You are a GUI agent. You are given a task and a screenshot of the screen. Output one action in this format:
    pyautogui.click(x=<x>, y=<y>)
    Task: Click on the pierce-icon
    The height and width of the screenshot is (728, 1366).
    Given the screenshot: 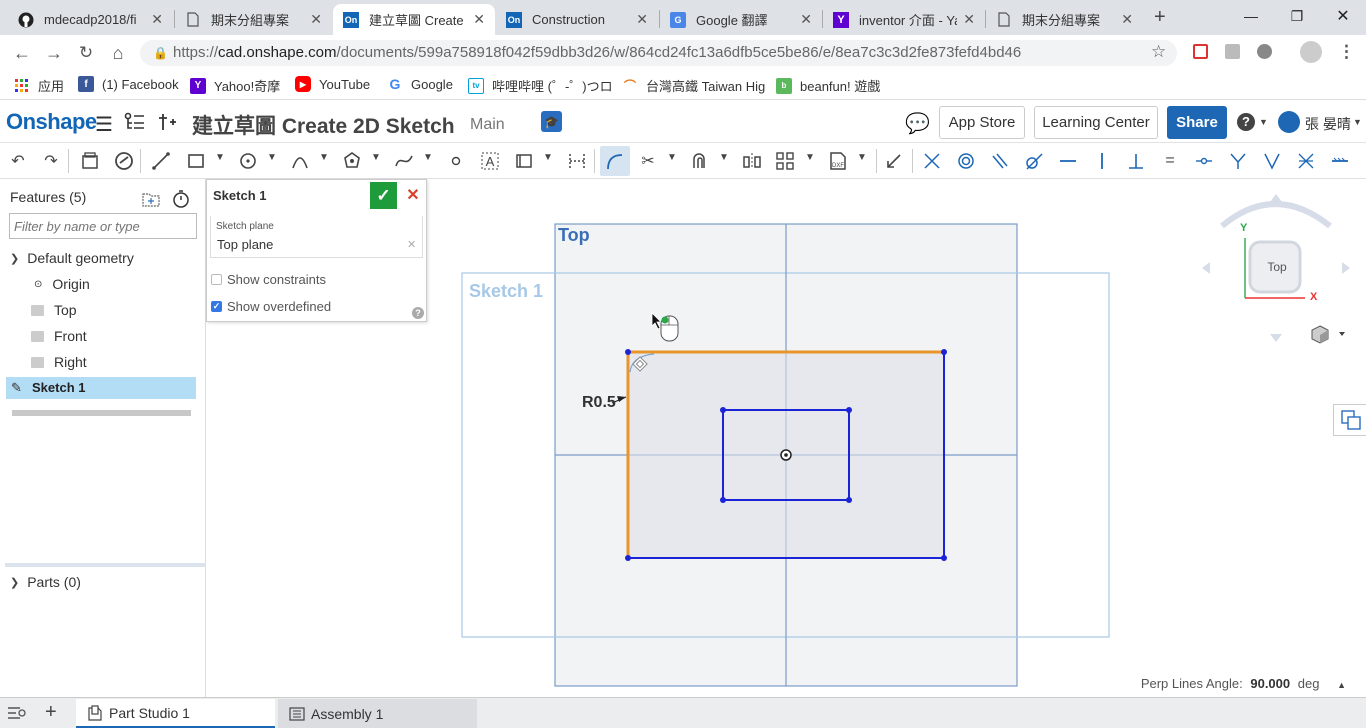 What is the action you would take?
    pyautogui.click(x=1272, y=161)
    